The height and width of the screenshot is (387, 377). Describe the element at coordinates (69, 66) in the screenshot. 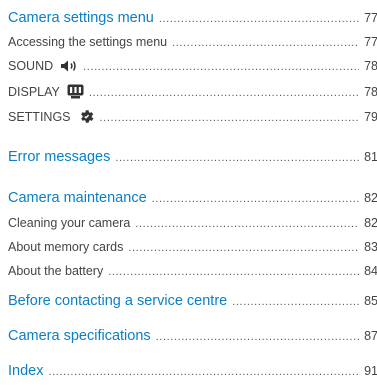

I see `speaker-icon` at that location.